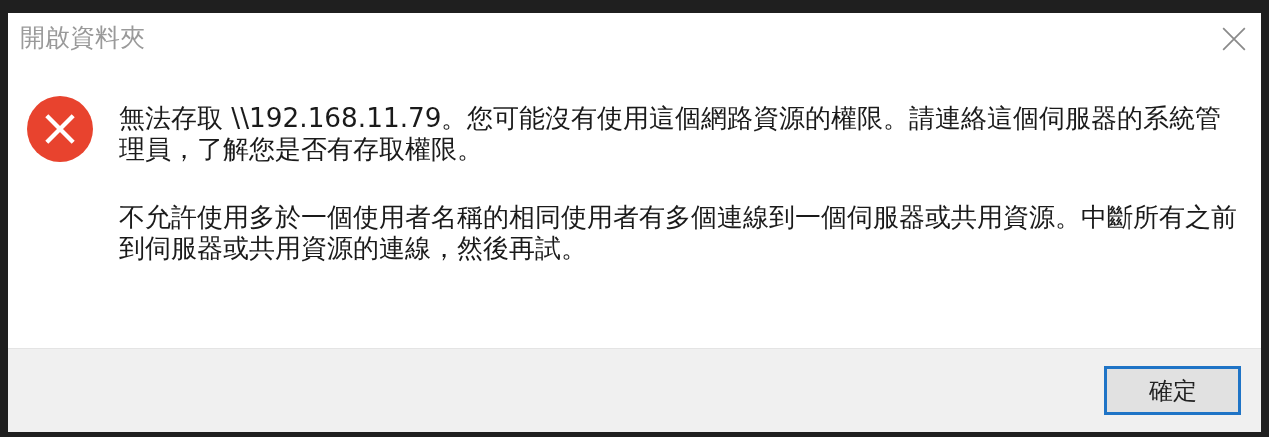  Describe the element at coordinates (1172, 390) in the screenshot. I see `ok-button: 確定` at that location.